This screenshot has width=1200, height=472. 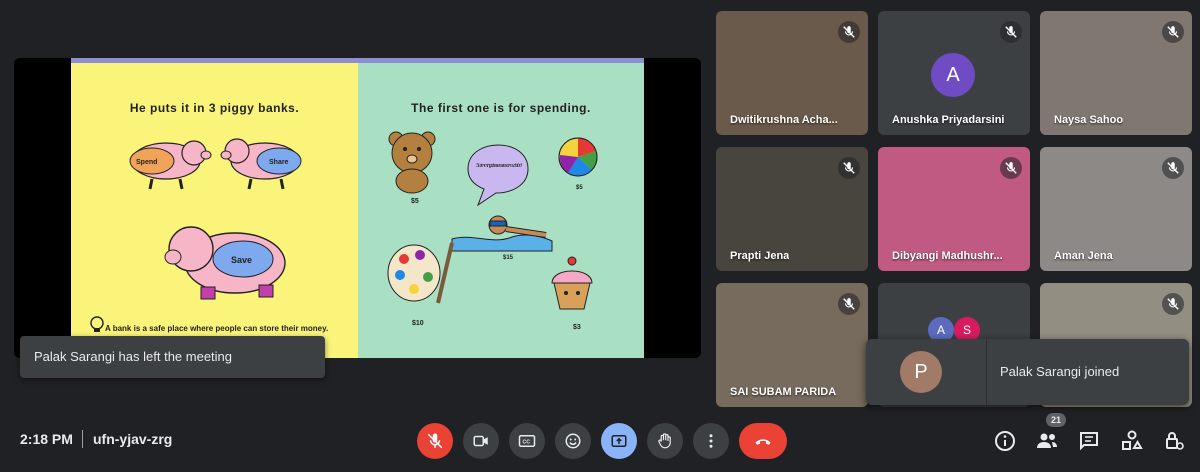 What do you see at coordinates (172, 357) in the screenshot?
I see `left-meeting-toast: Palak Sarangi has left the meeting` at bounding box center [172, 357].